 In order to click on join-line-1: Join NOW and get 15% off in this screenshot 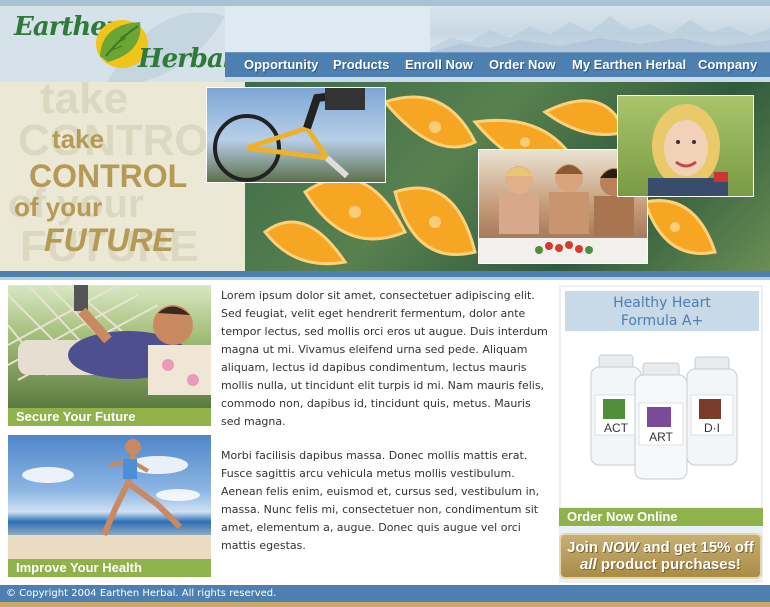, I will do `click(660, 547)`.